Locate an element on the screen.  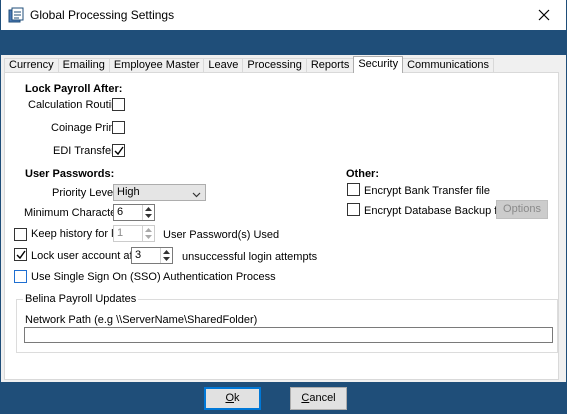
edi-transfer-checkbox is located at coordinates (118, 150).